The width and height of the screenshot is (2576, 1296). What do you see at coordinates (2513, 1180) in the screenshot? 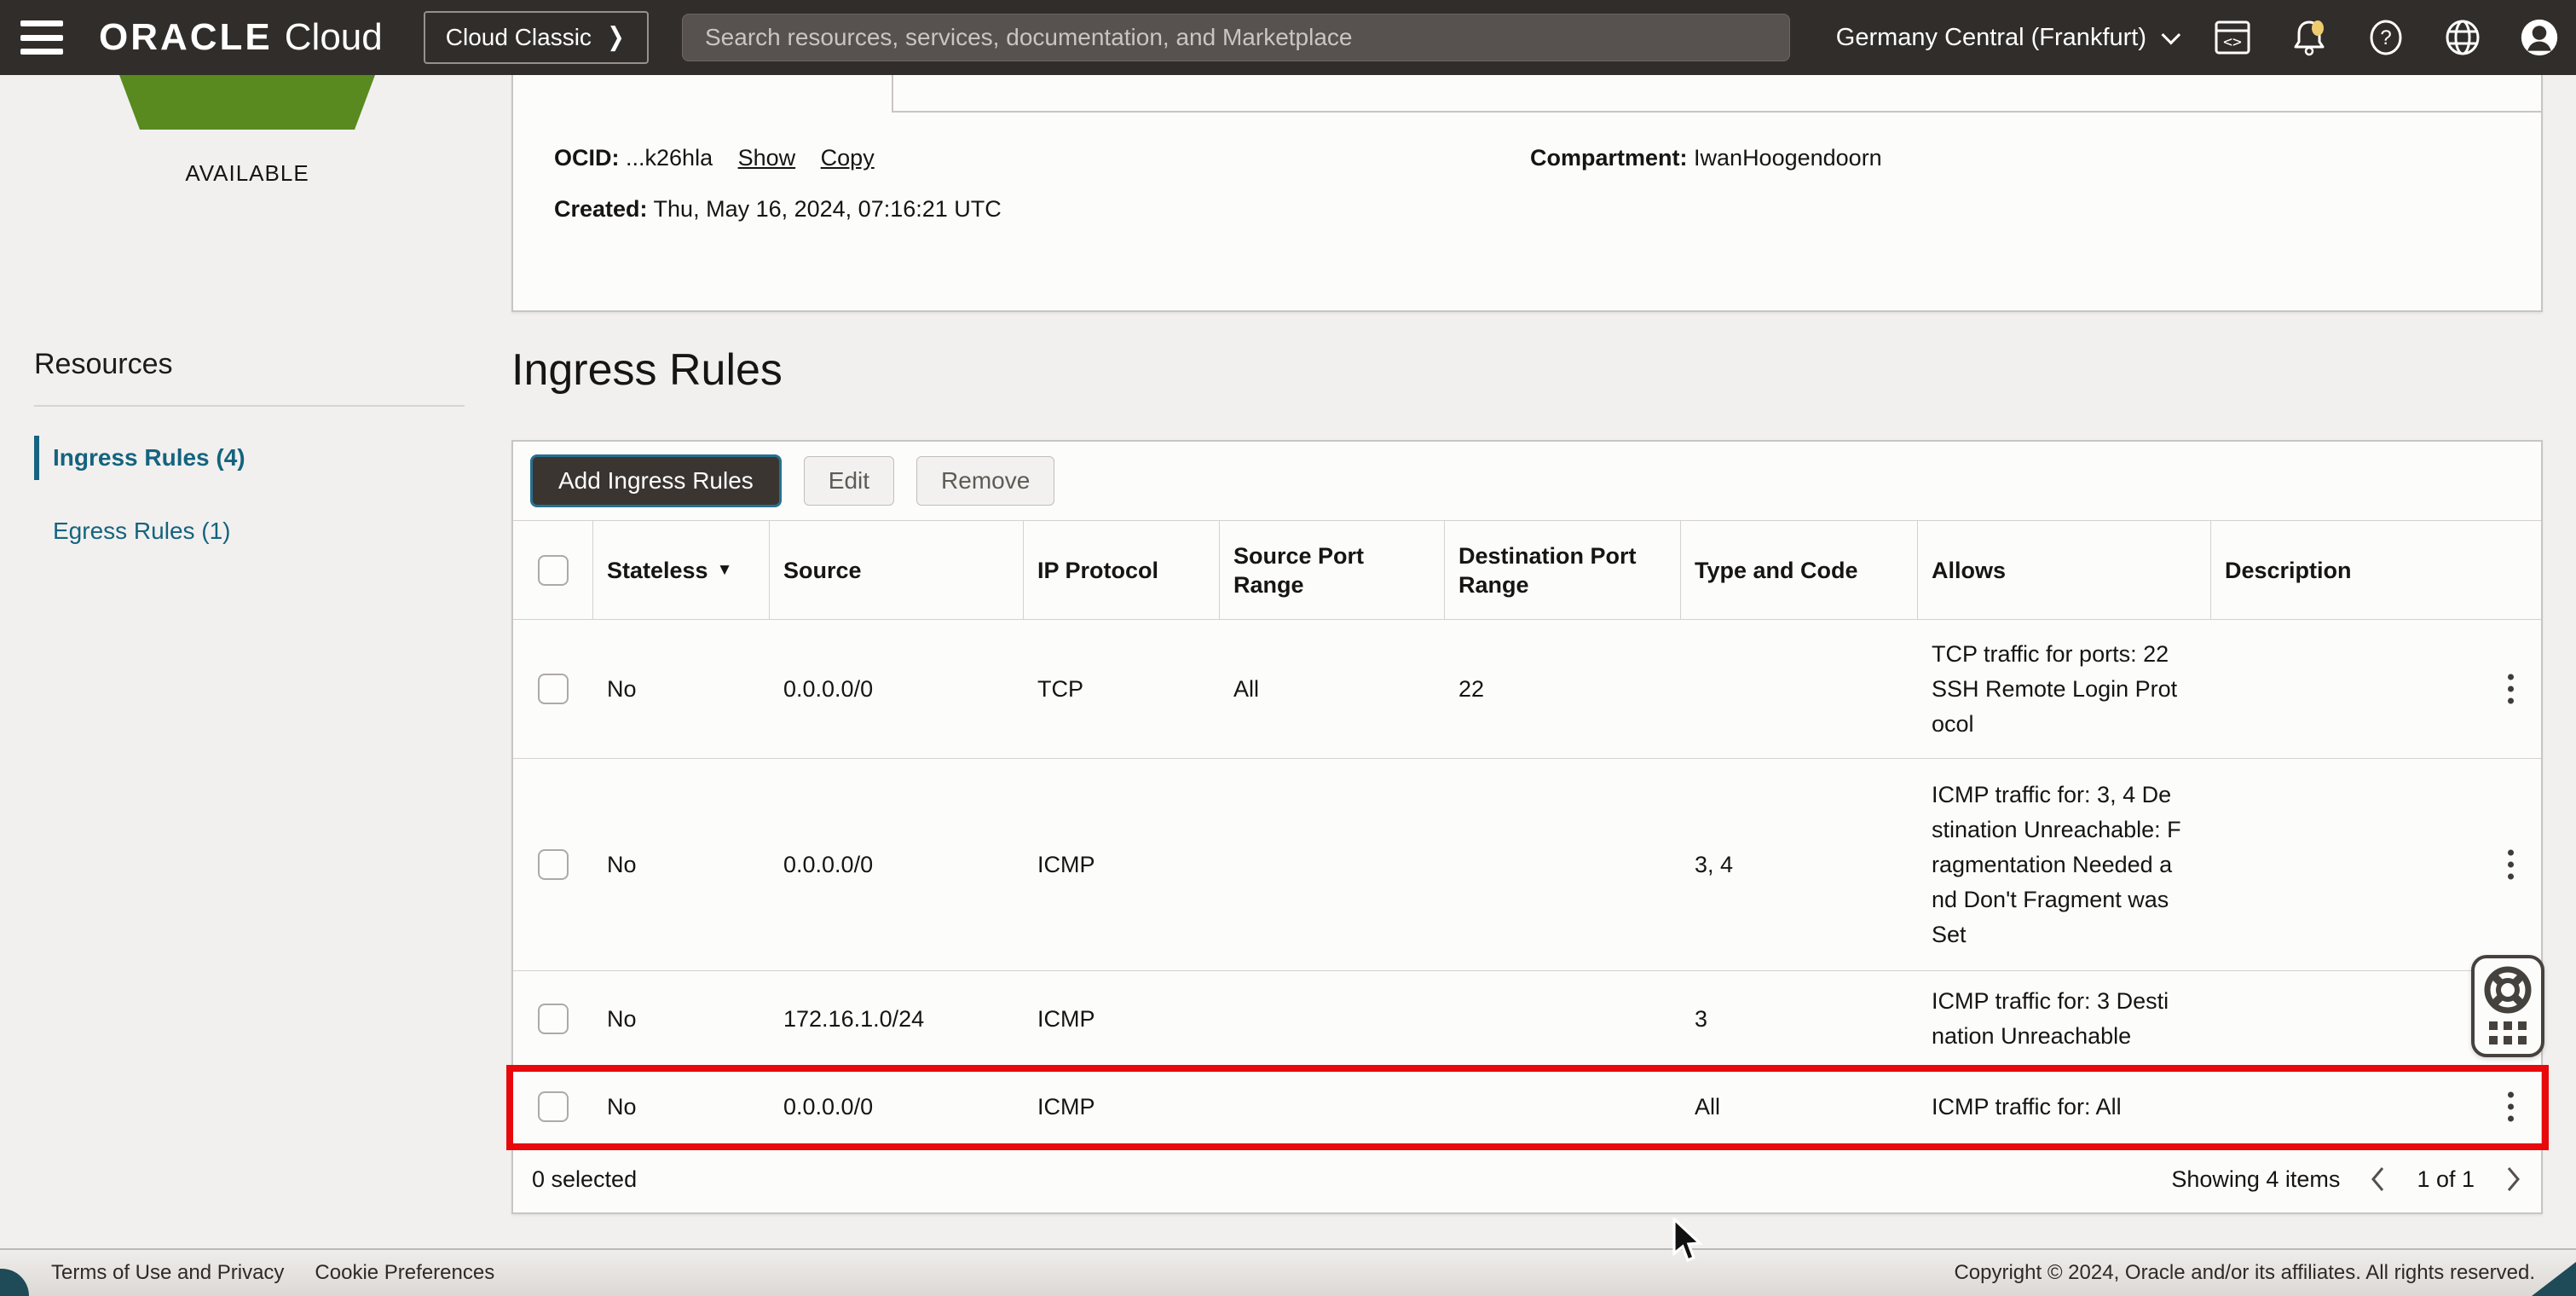
I see `next-page-chevron-icon` at bounding box center [2513, 1180].